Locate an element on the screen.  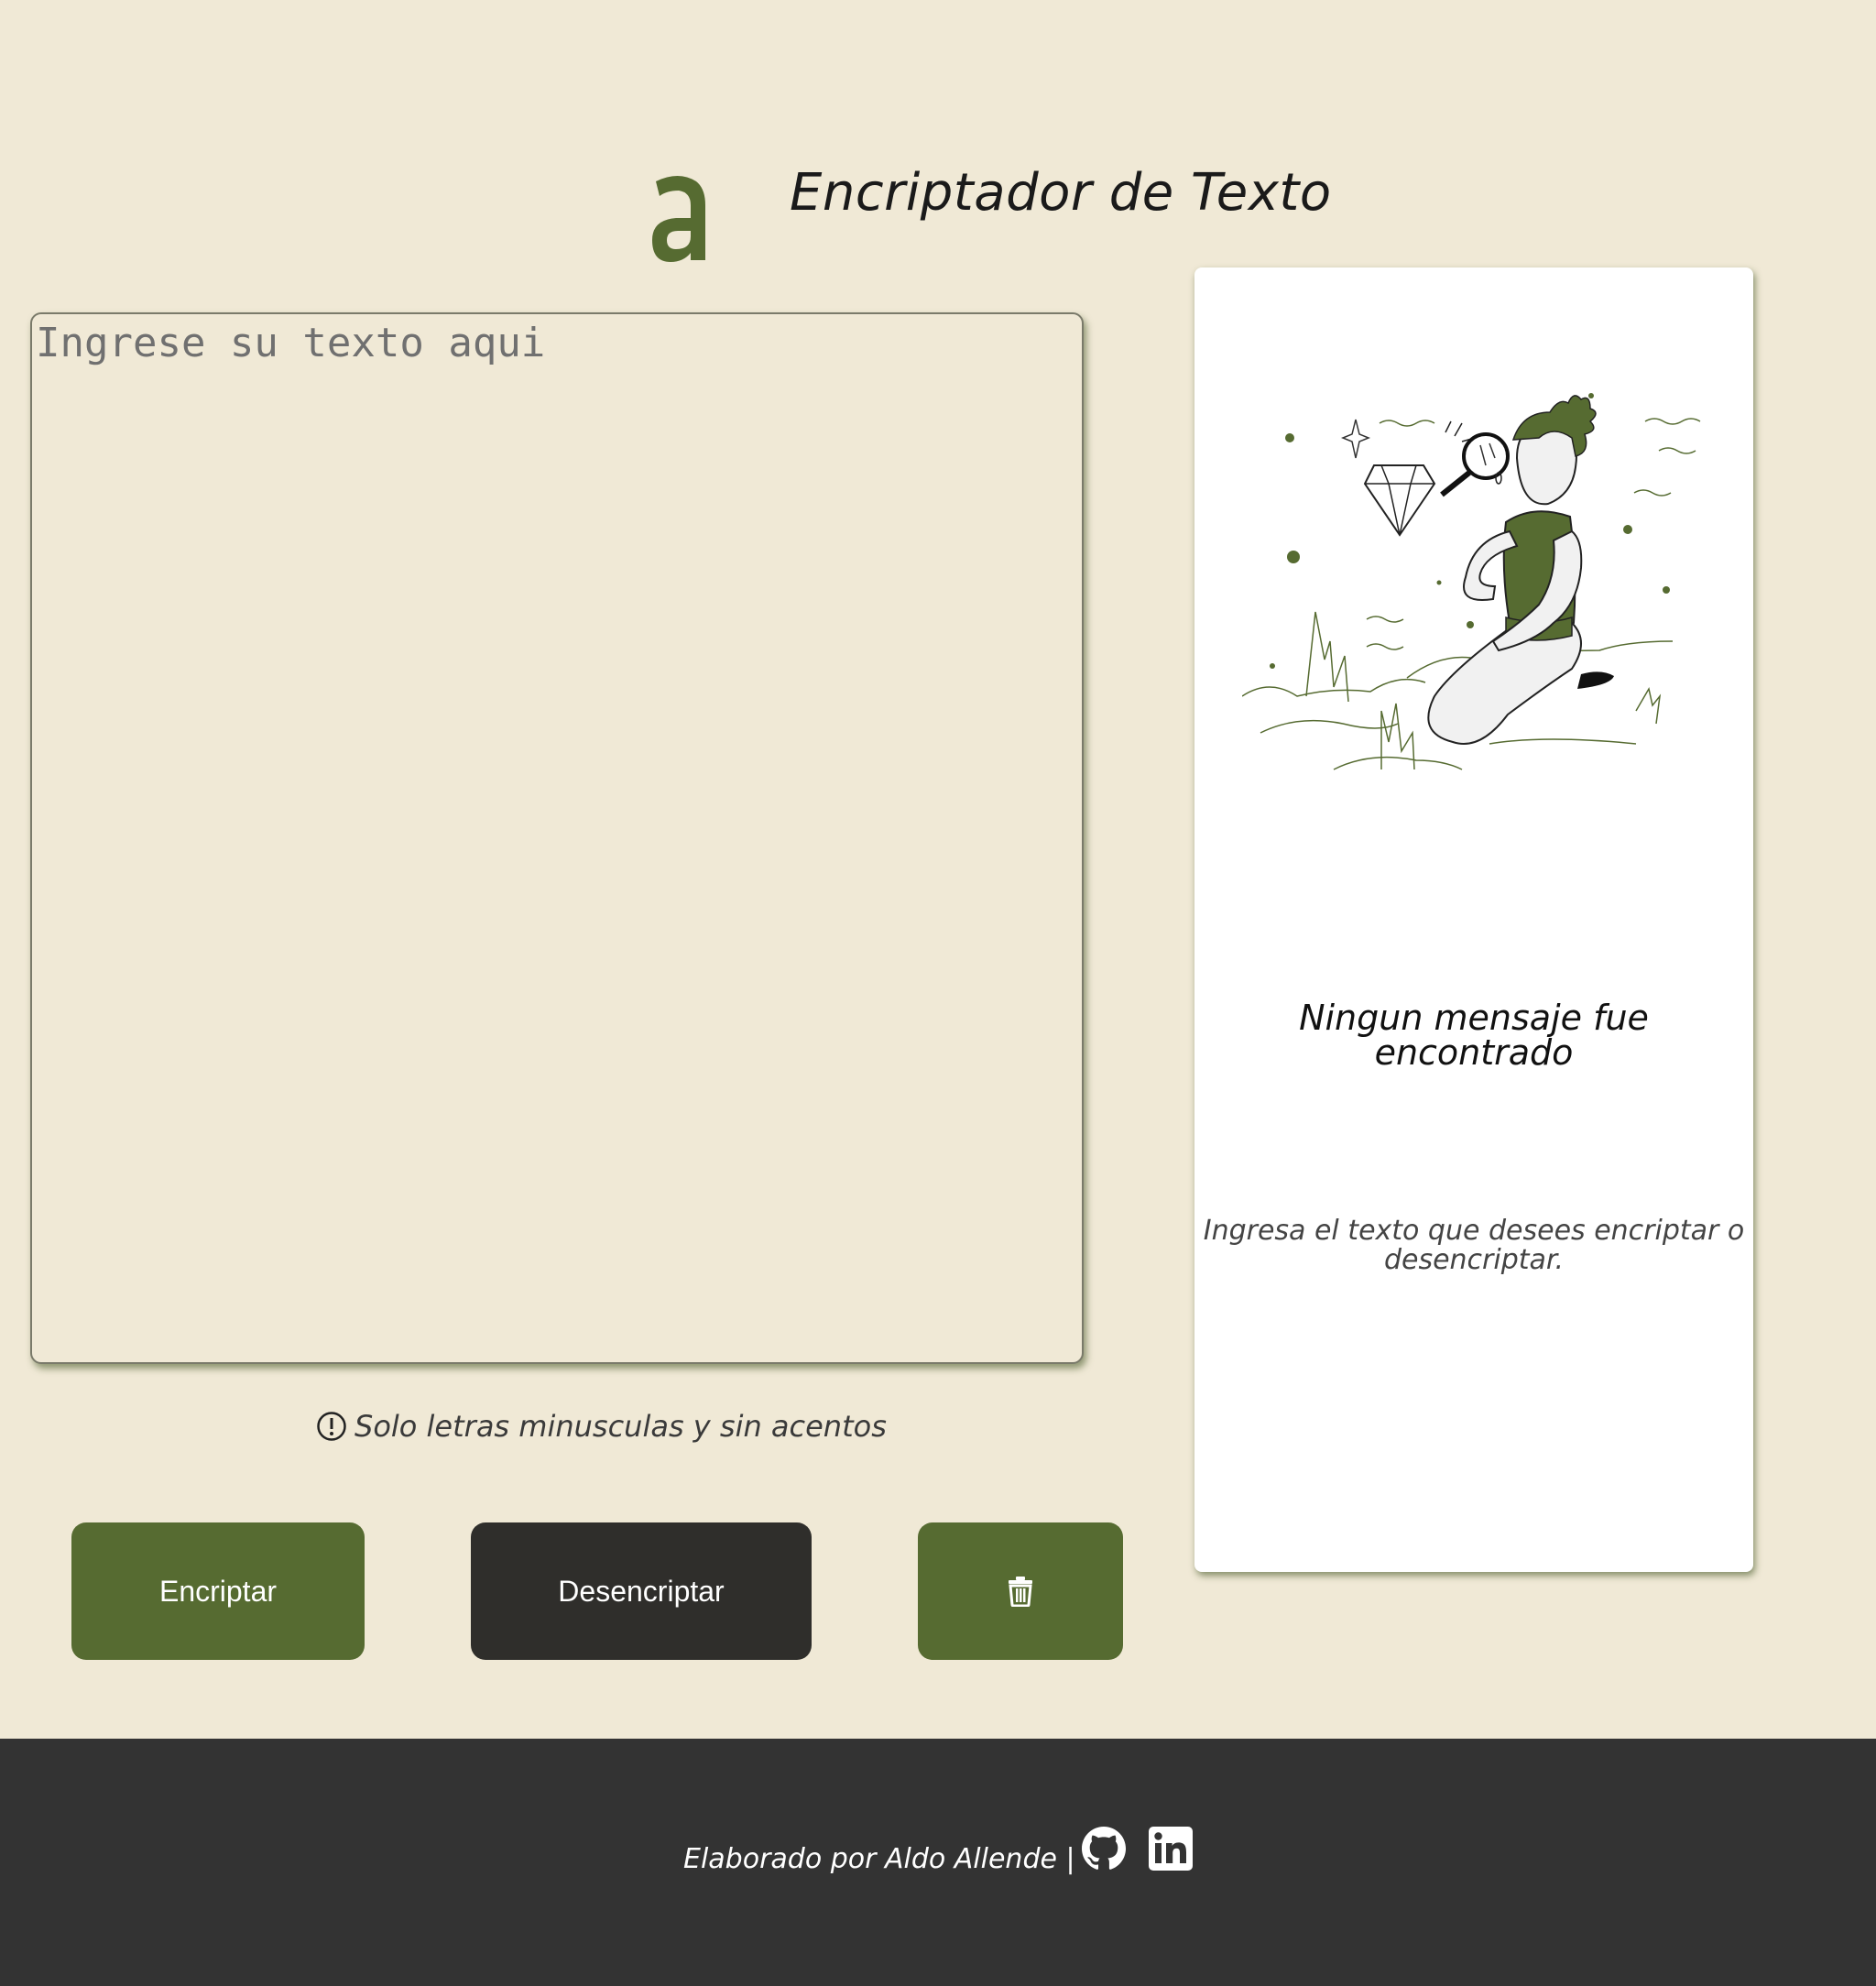
linkedin-icon is located at coordinates (1170, 1848).